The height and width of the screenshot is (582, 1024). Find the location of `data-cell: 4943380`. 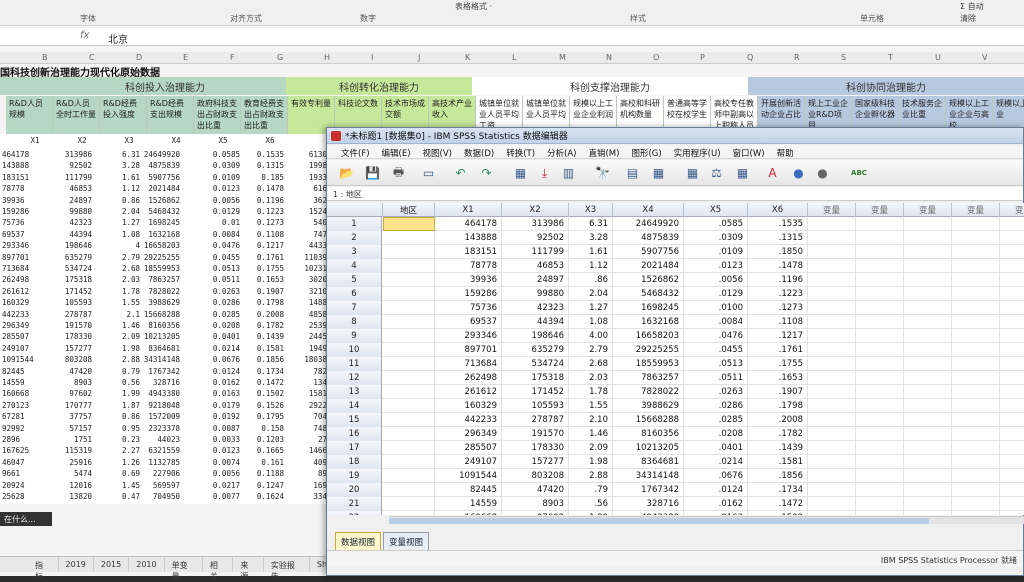

data-cell: 4943380 is located at coordinates (648, 513).